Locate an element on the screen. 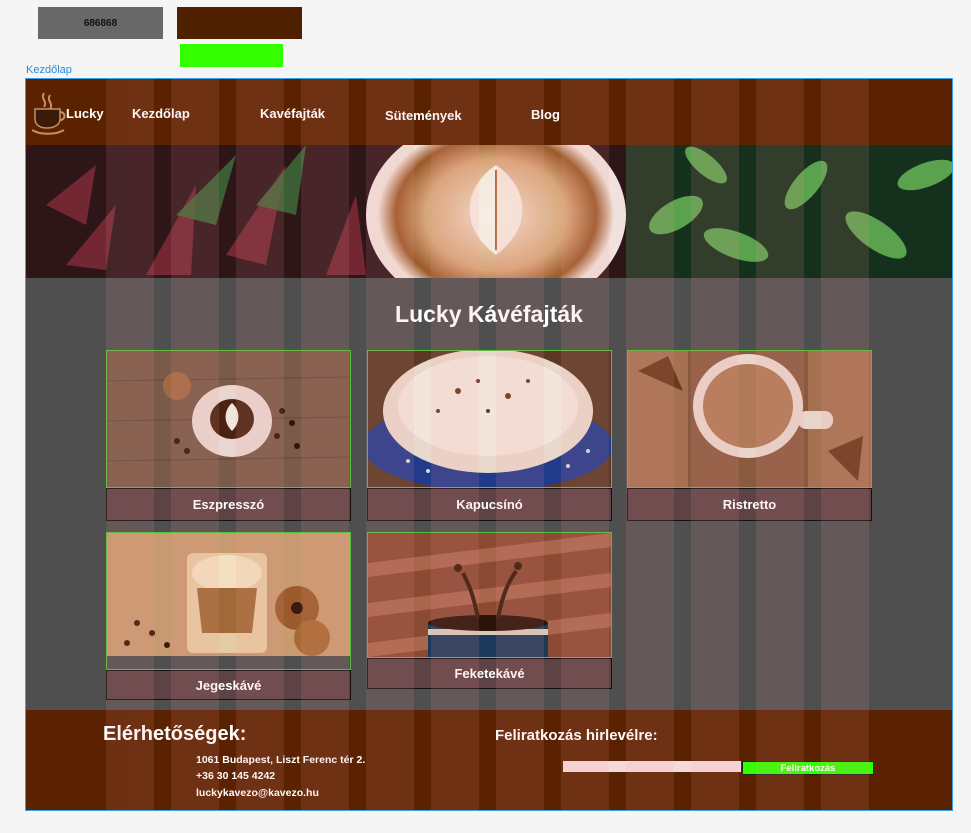  contact-address: 1061 Budapest, Liszt Ferenc tér 2. is located at coordinates (281, 760).